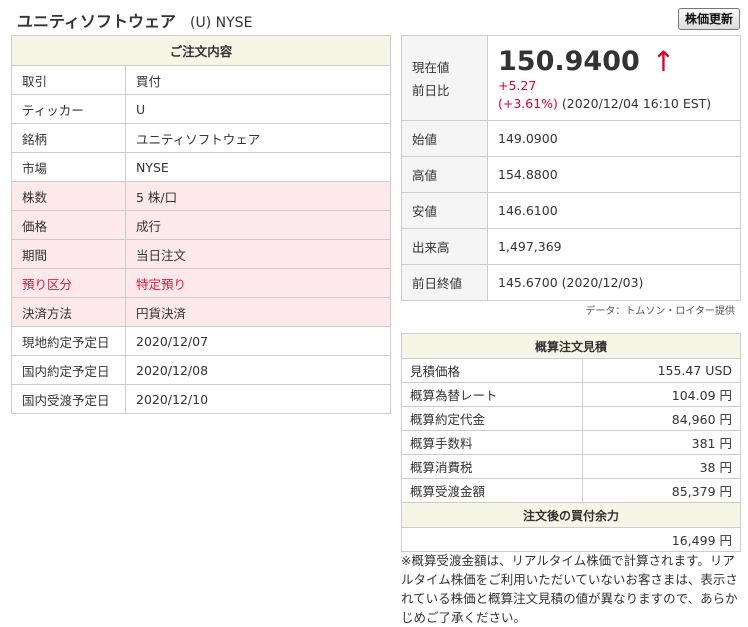 Image resolution: width=748 pixels, height=627 pixels. What do you see at coordinates (258, 109) in the screenshot?
I see `order-row-value: U` at bounding box center [258, 109].